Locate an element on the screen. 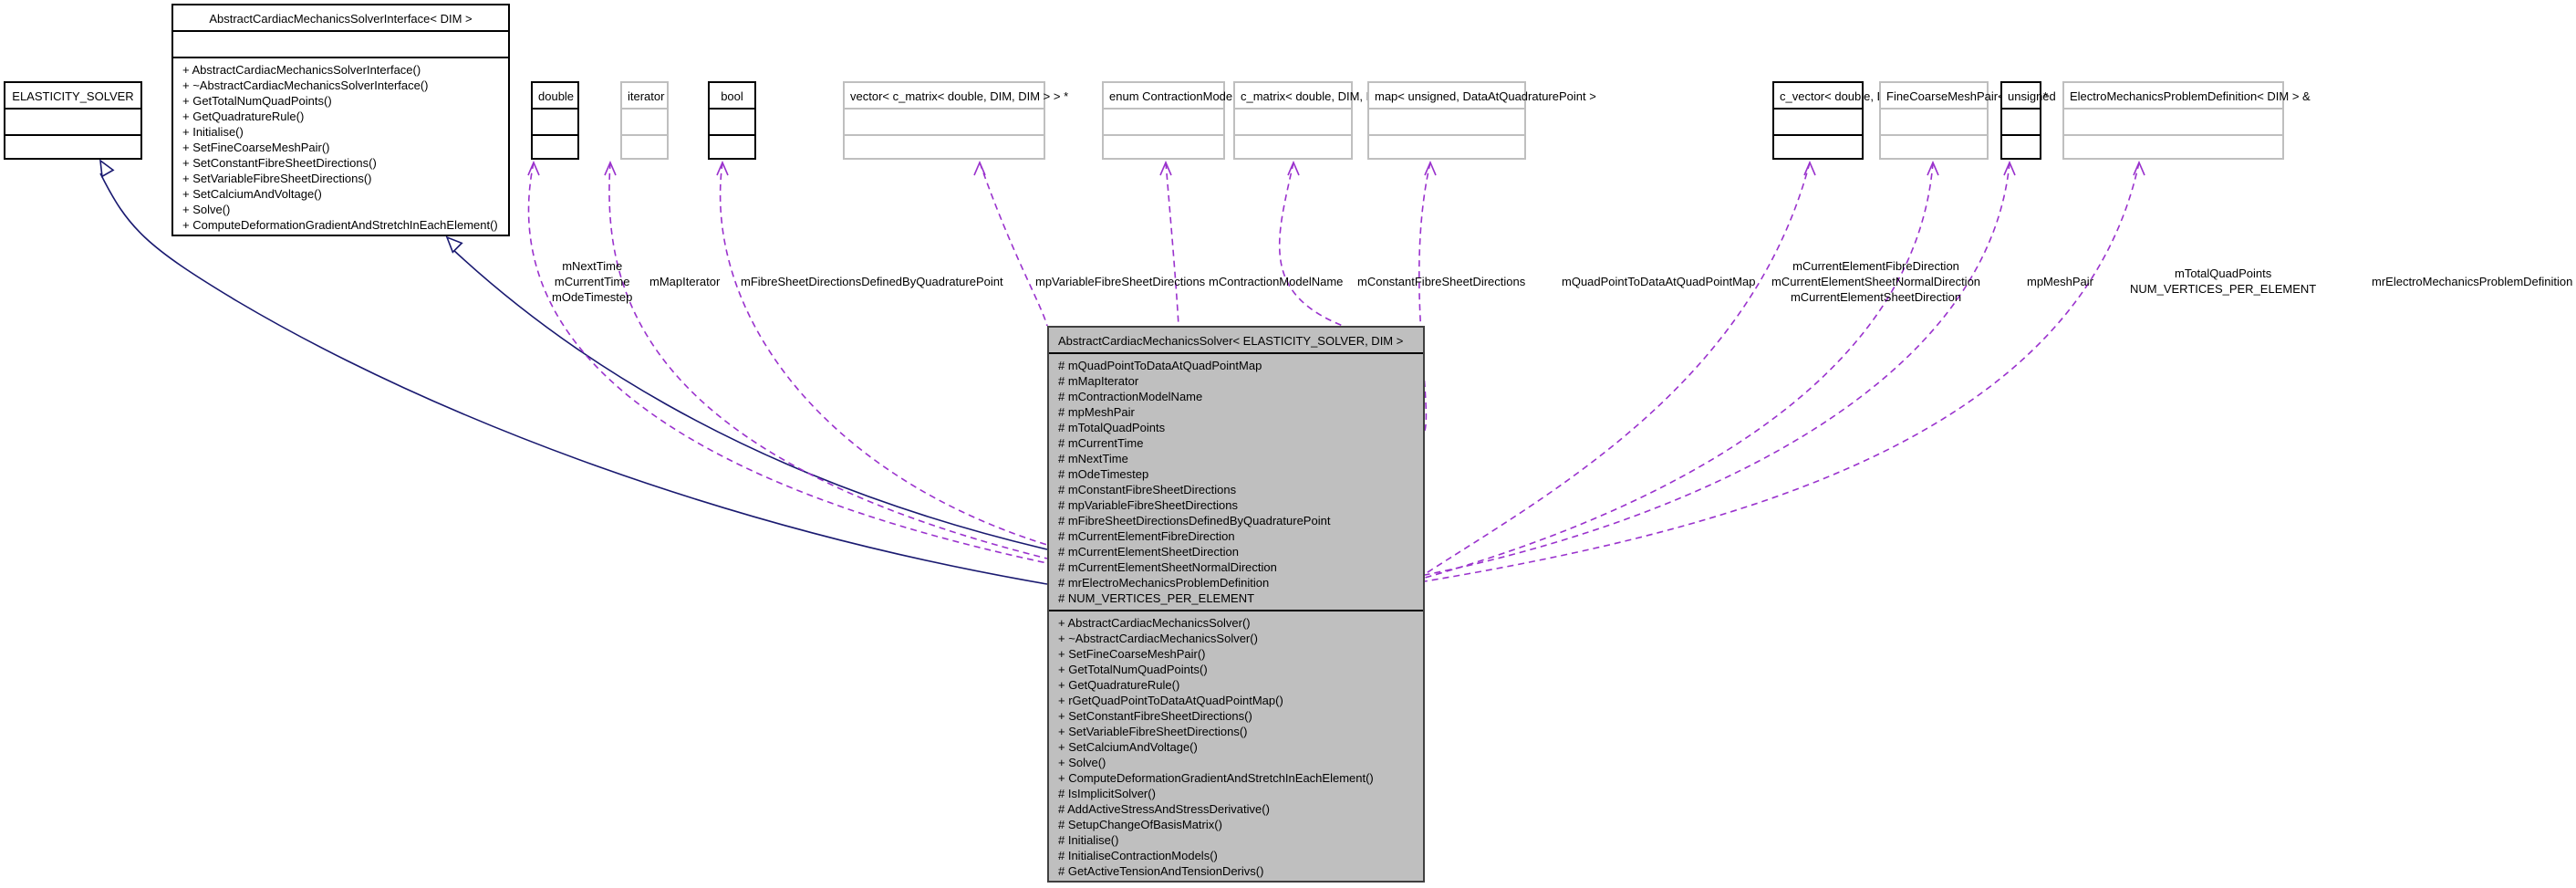 The image size is (2576, 888). edge-label: mNextTime mCurrentTime mOdeTimestep is located at coordinates (592, 281).